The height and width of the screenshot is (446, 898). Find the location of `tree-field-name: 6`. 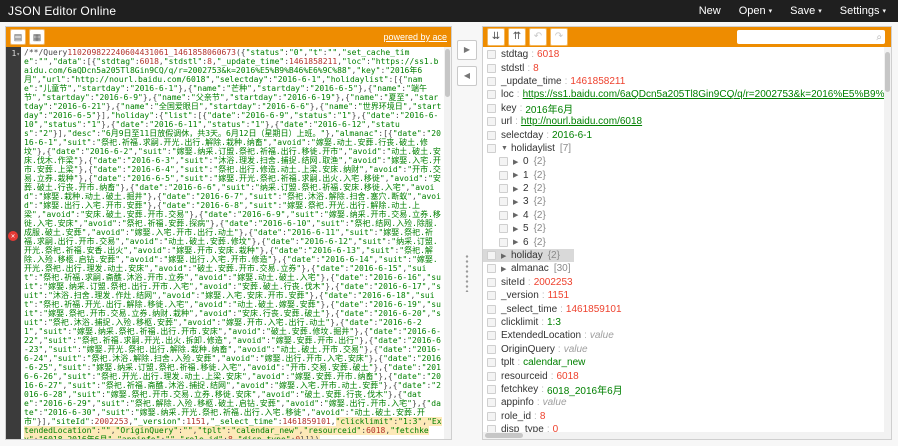

tree-field-name: 6 is located at coordinates (526, 242).